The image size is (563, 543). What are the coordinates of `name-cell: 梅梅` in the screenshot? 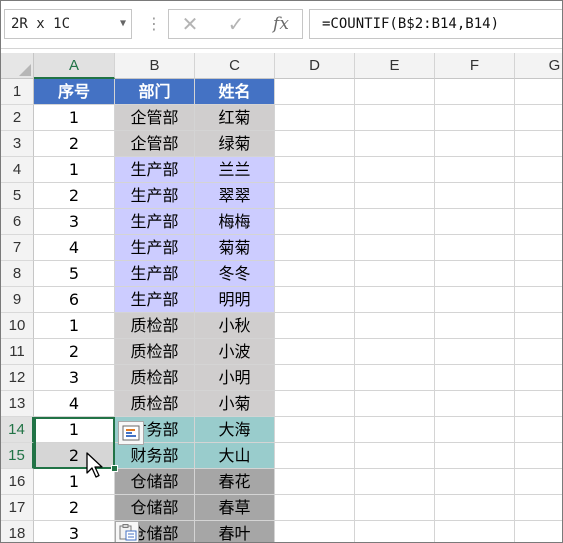 It's located at (235, 222).